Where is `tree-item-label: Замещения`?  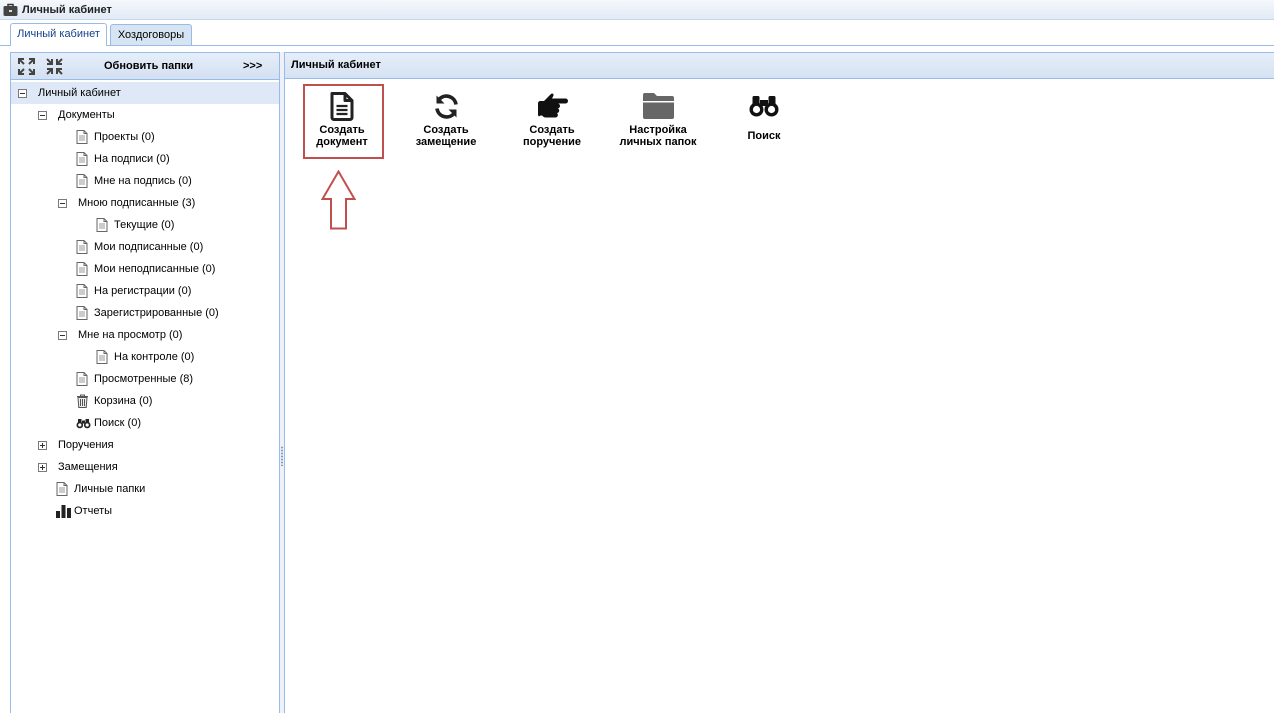 tree-item-label: Замещения is located at coordinates (88, 467).